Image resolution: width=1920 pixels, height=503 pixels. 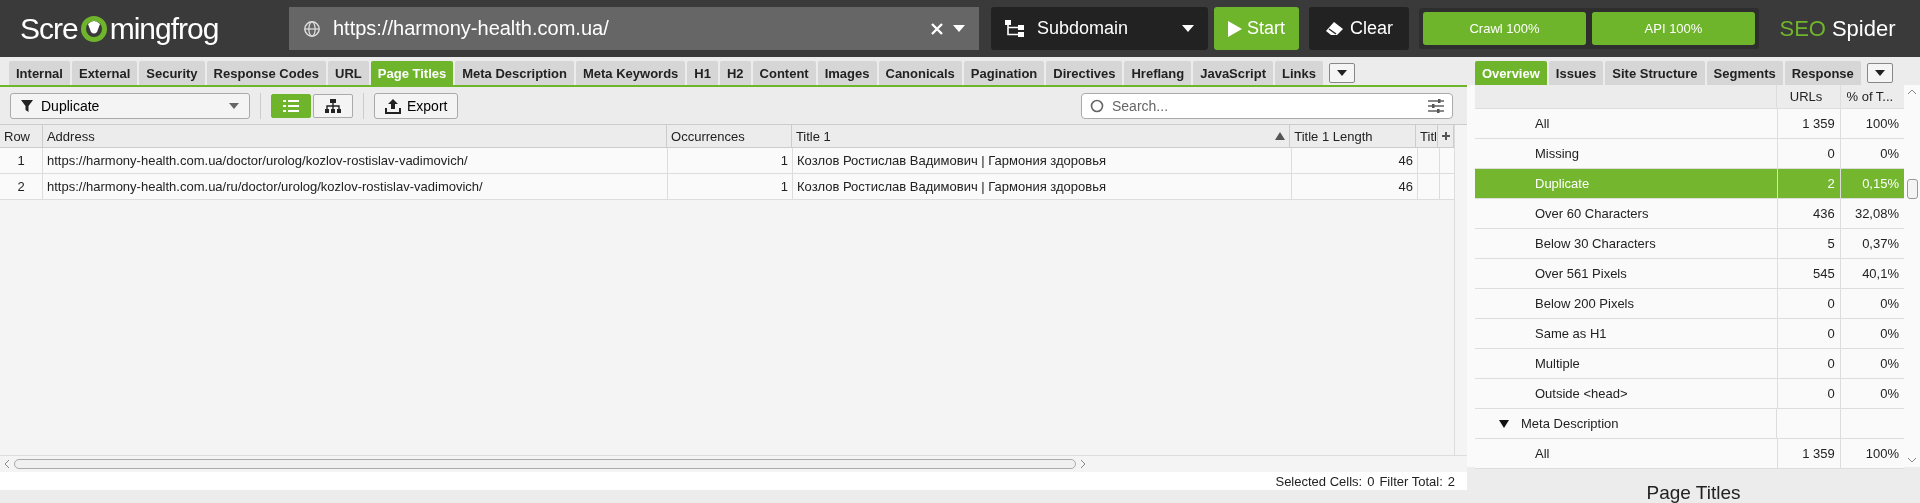 I want to click on tab: Issues, so click(x=1576, y=73).